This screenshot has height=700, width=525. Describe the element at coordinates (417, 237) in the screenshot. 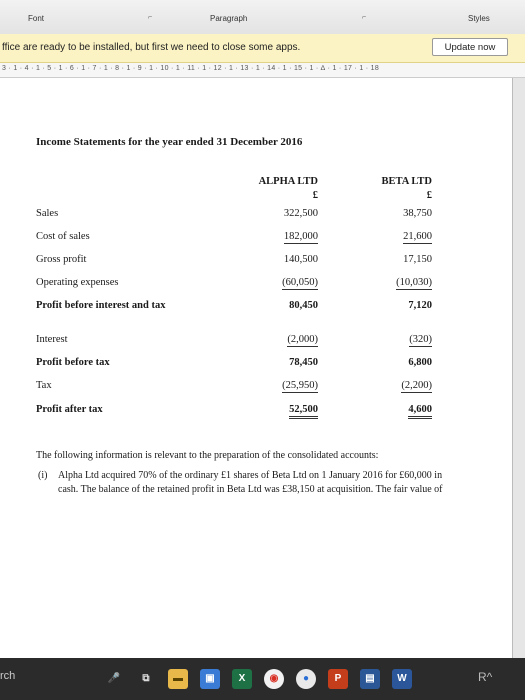

I see `beta-cost-of-sales: 21,600` at that location.